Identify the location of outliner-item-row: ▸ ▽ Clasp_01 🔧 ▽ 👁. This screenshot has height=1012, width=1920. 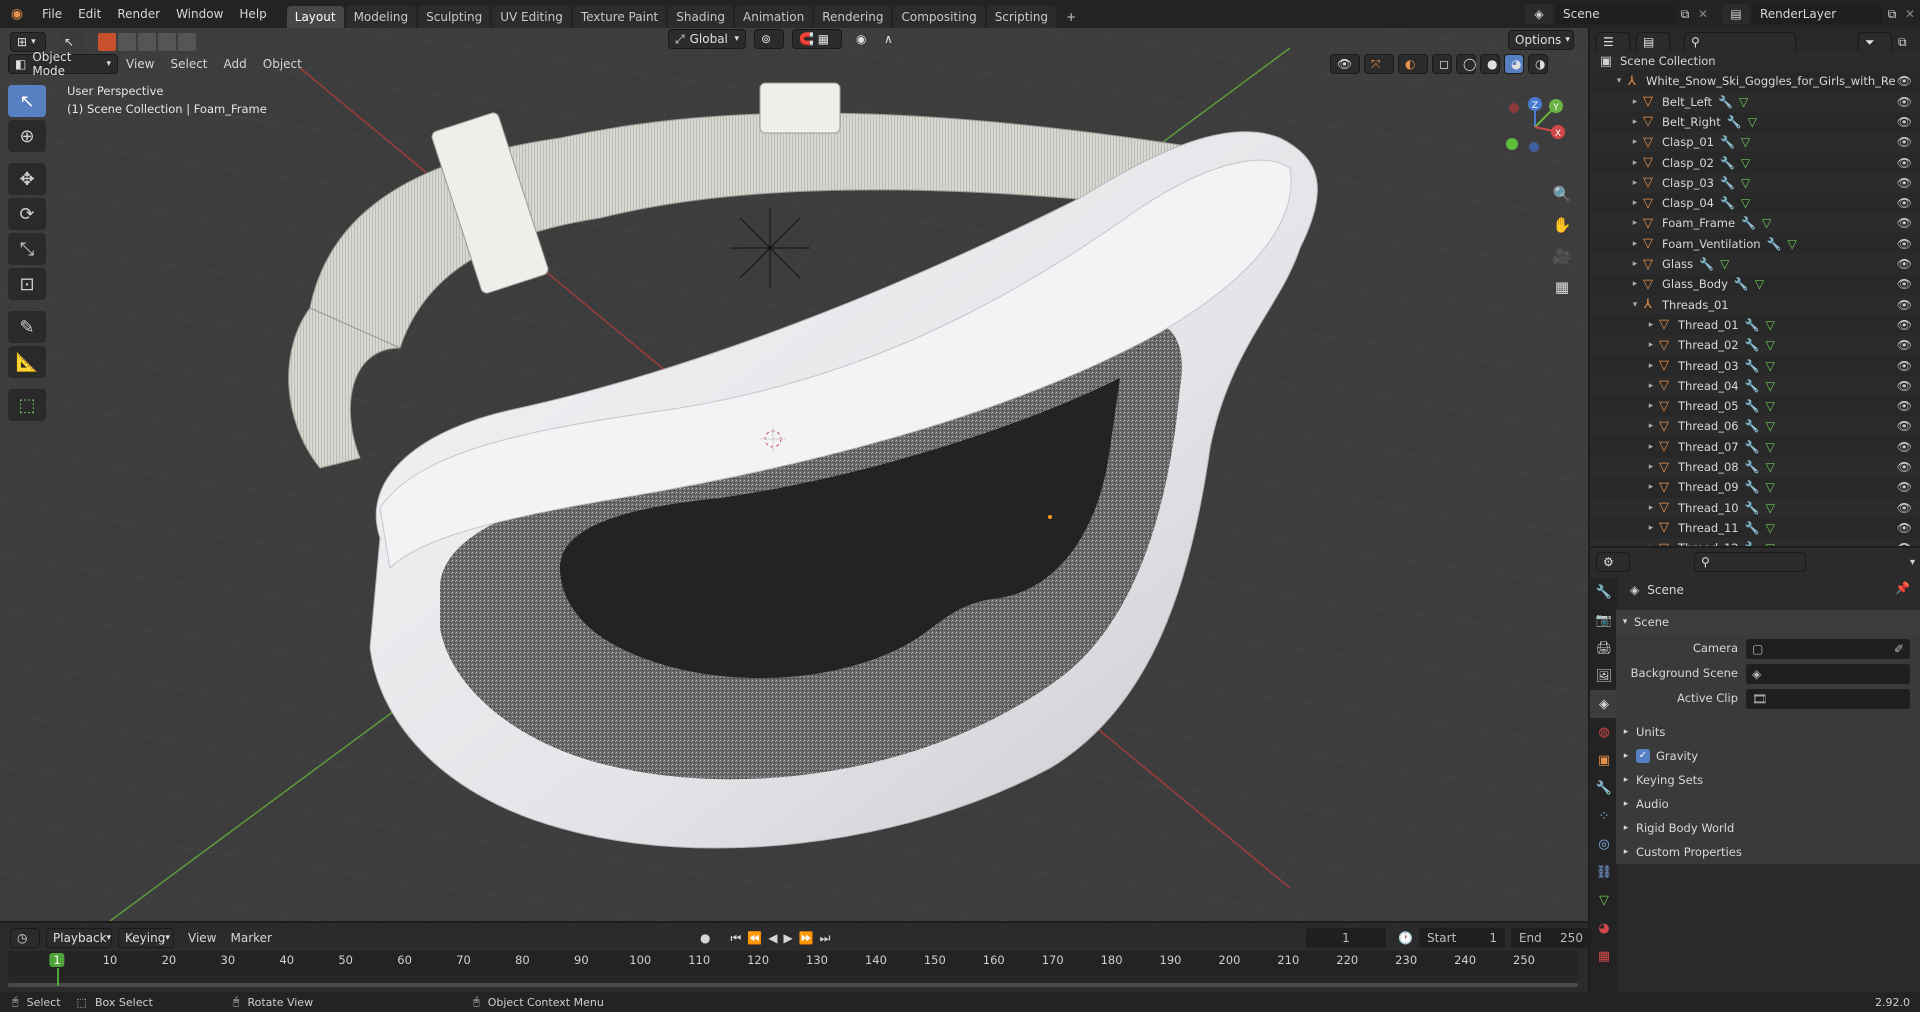
(1755, 142).